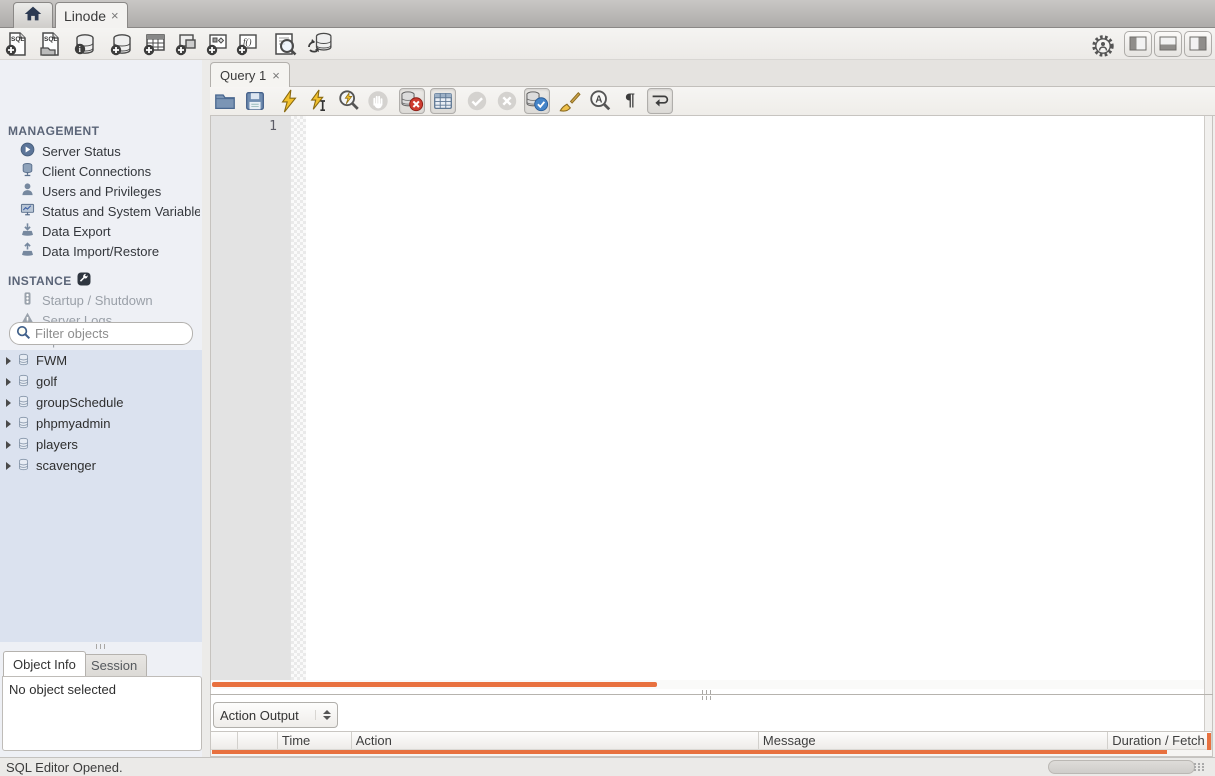 This screenshot has width=1215, height=776. I want to click on toggle-bottom-panel-icon, so click(1168, 44).